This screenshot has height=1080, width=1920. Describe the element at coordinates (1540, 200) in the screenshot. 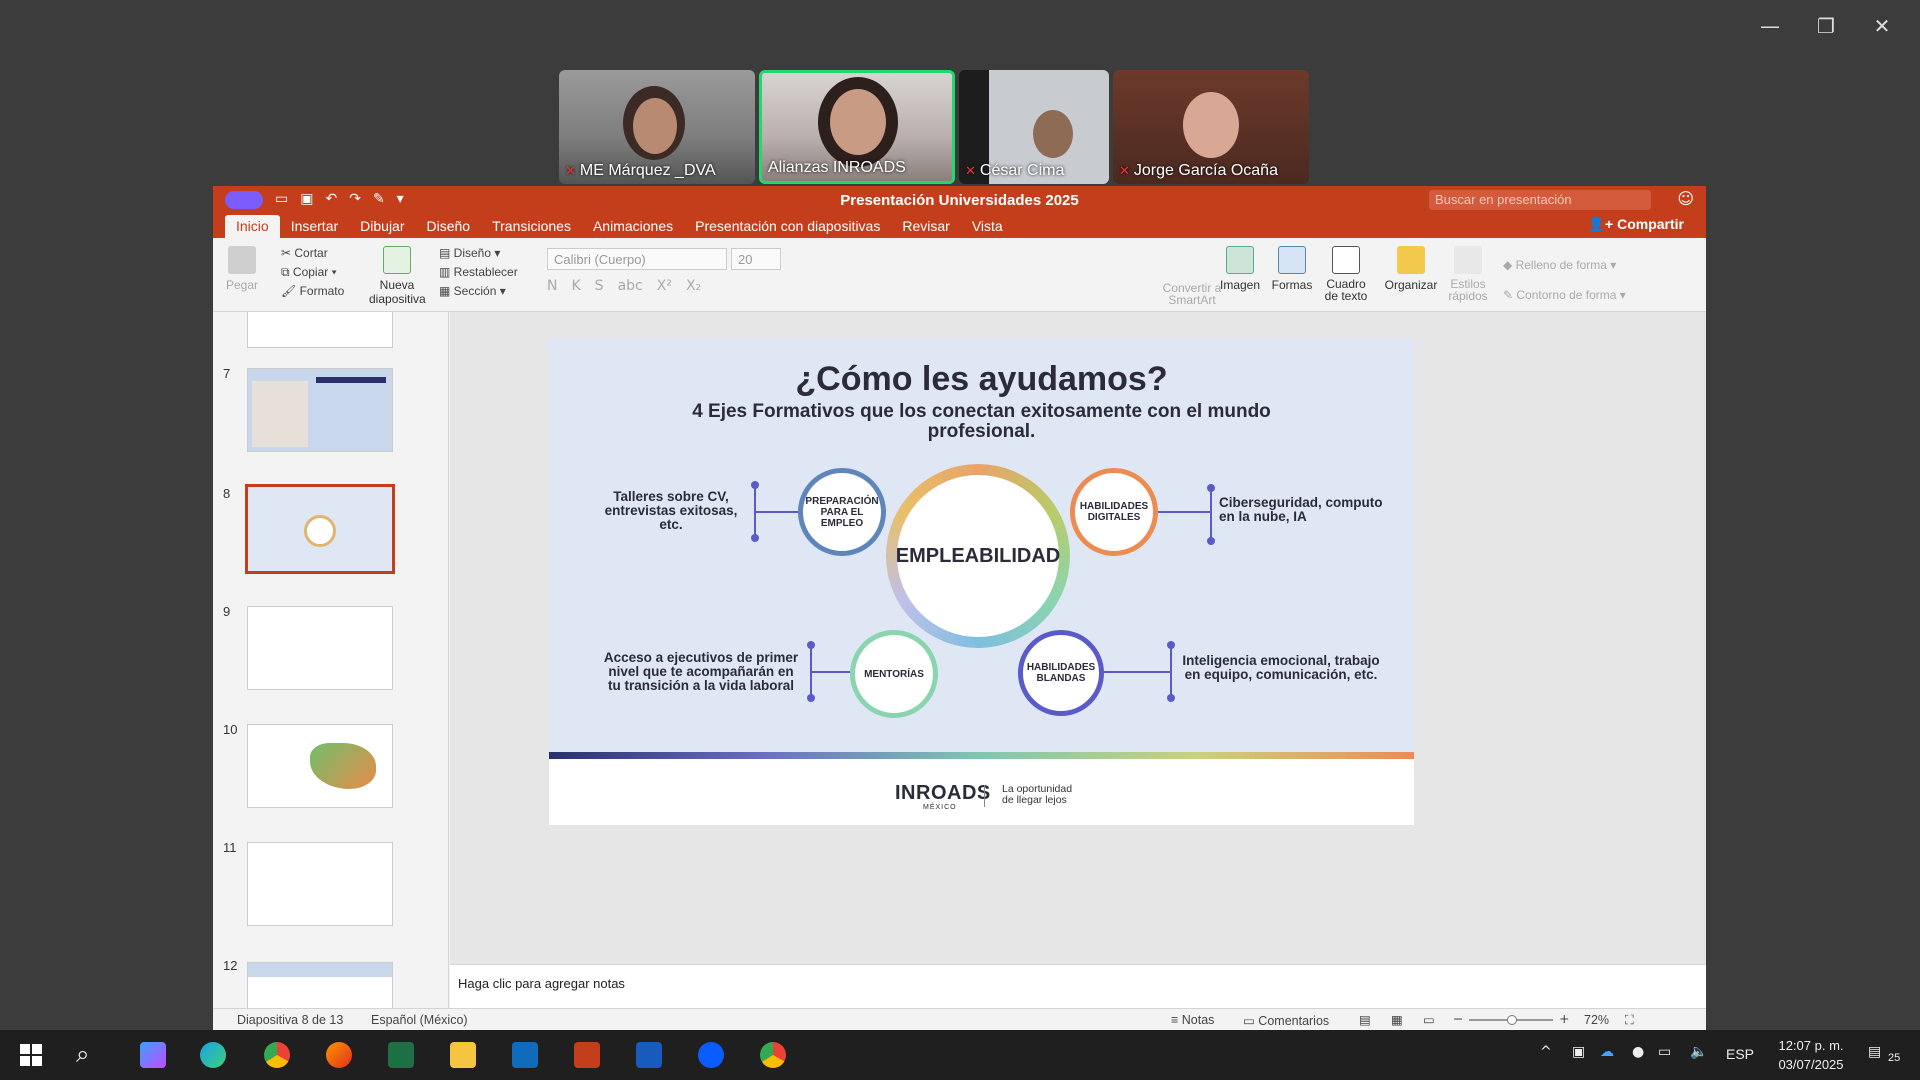

I see `search-input: Buscar en presentación` at that location.